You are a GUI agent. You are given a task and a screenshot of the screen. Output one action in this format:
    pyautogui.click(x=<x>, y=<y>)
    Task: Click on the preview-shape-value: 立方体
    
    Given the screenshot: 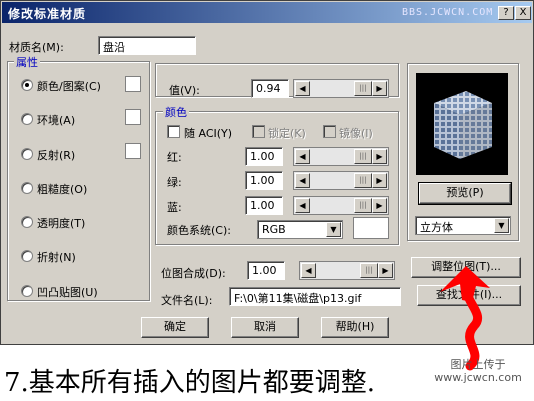 What is the action you would take?
    pyautogui.click(x=436, y=227)
    